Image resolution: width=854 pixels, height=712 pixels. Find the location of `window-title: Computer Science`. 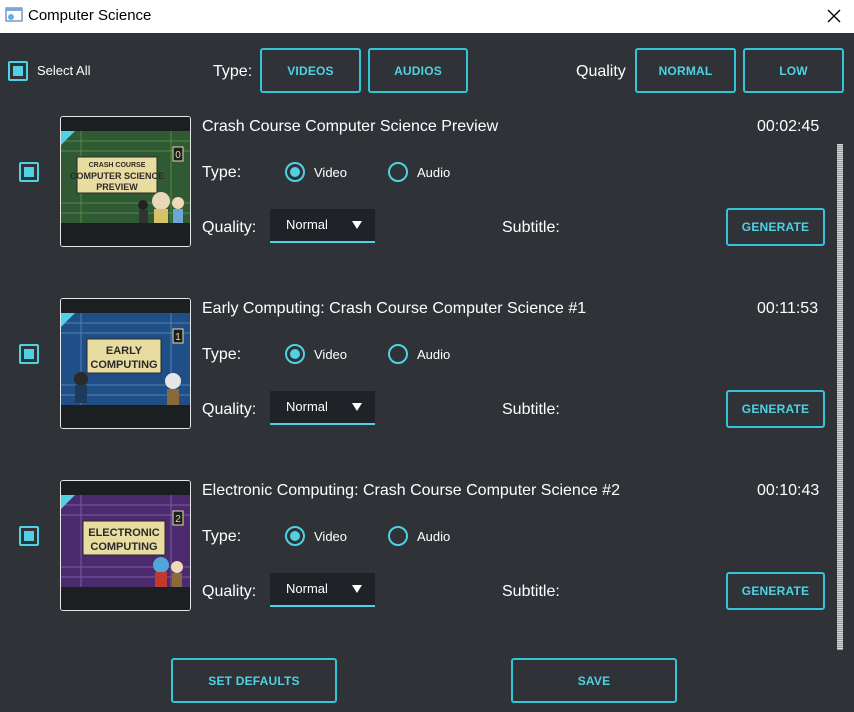

window-title: Computer Science is located at coordinates (90, 15).